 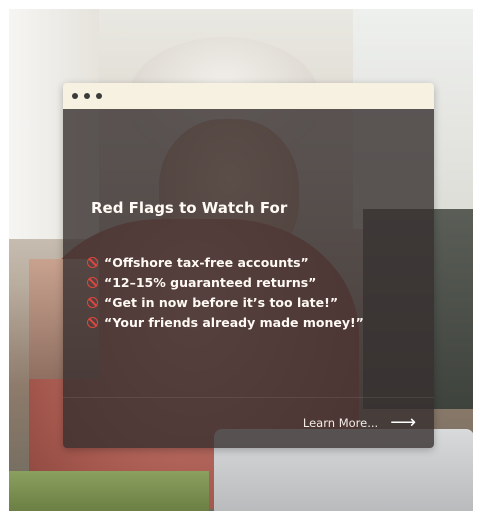 I want to click on card-heading: Red Flags to Watch For, so click(x=189, y=208).